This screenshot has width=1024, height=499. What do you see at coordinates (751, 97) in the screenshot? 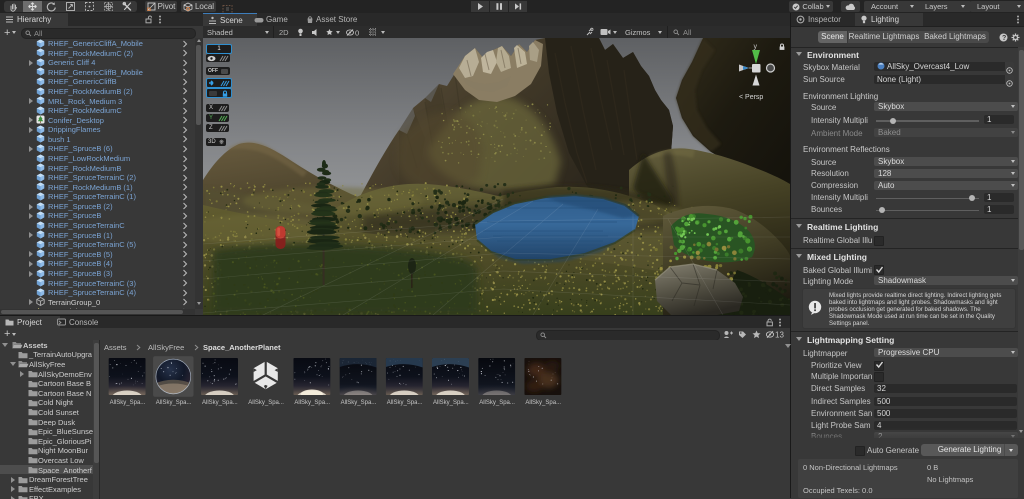
I see `svg-text: < Persp` at bounding box center [751, 97].